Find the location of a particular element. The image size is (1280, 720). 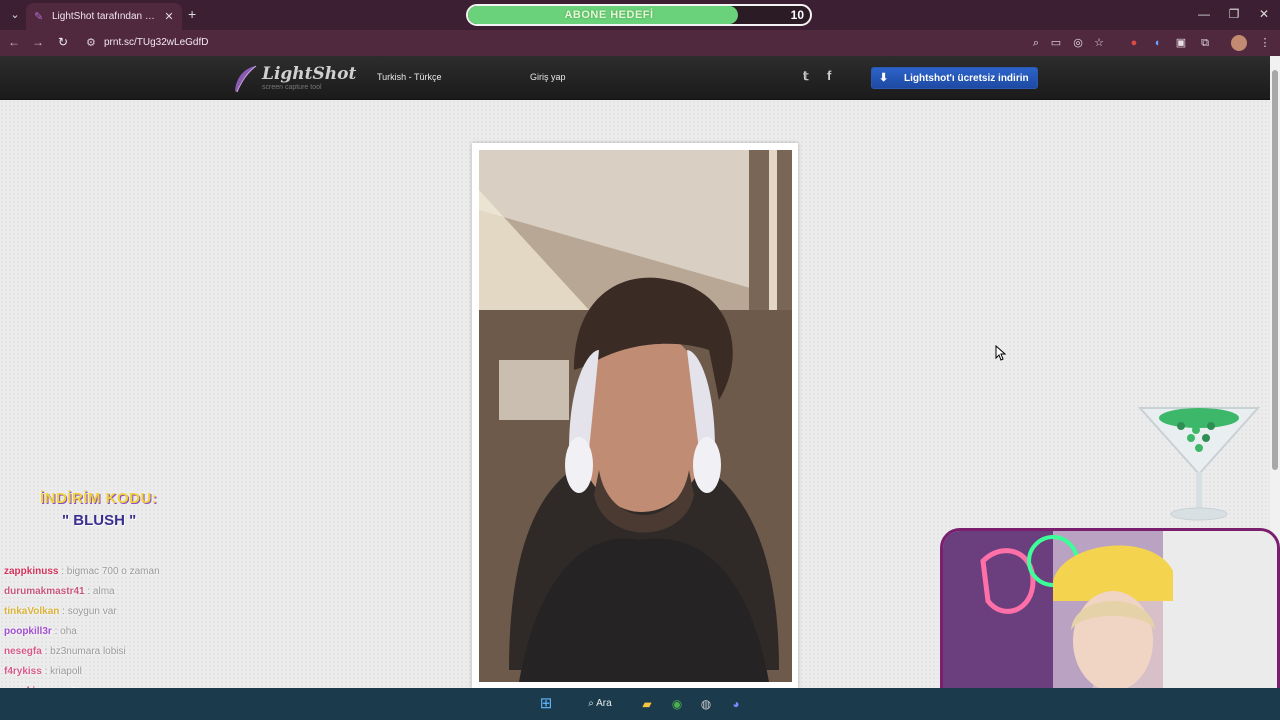

lightshot-favicon-icon: ✎ is located at coordinates (39, 16).